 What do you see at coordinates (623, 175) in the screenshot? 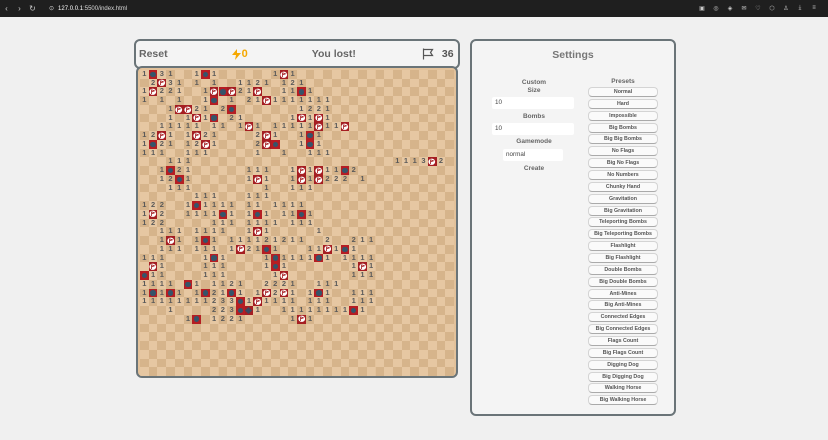
I see `preset-button-no-numbers: No Numbers` at bounding box center [623, 175].